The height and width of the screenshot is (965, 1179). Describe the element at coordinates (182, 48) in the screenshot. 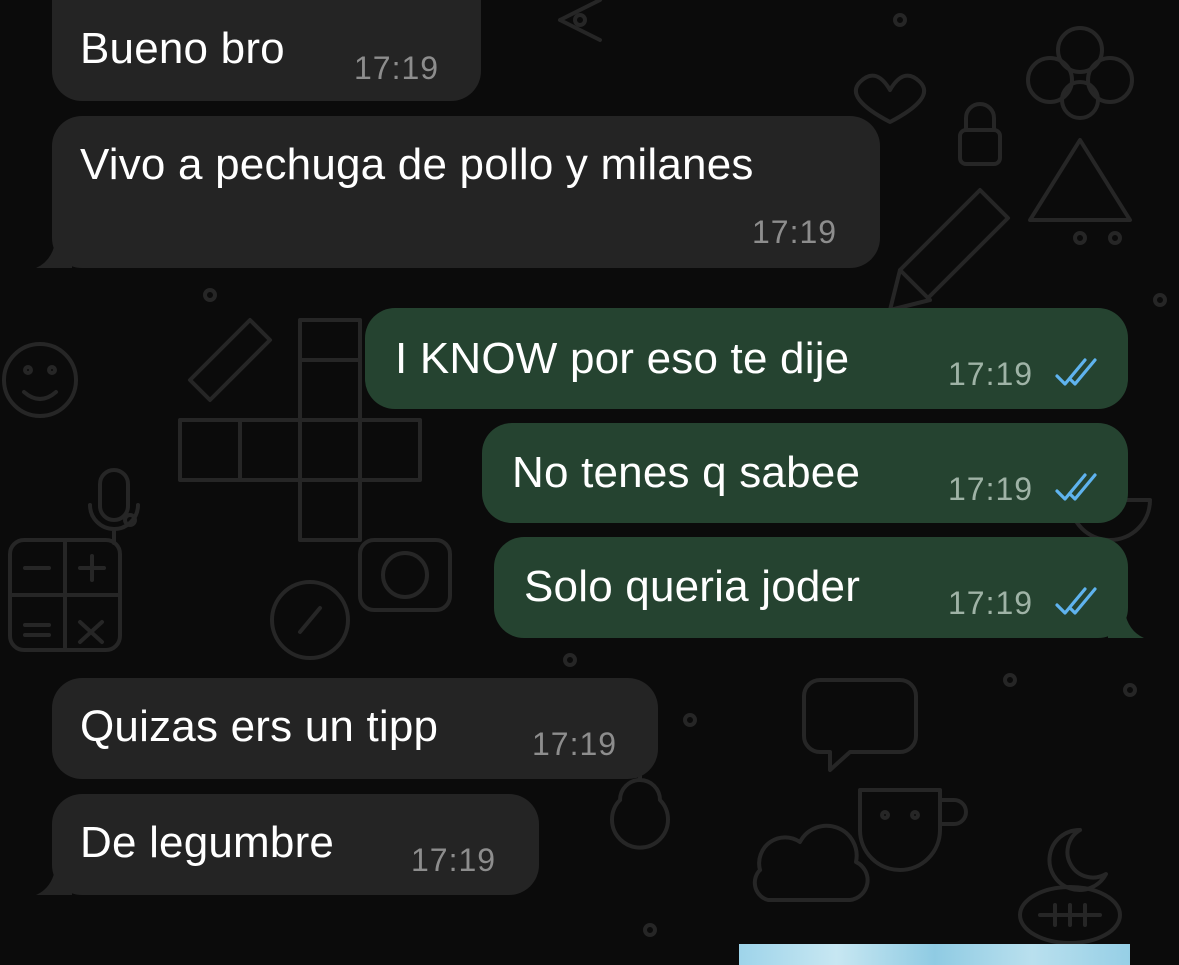

I see `message-text: Bueno bro` at that location.